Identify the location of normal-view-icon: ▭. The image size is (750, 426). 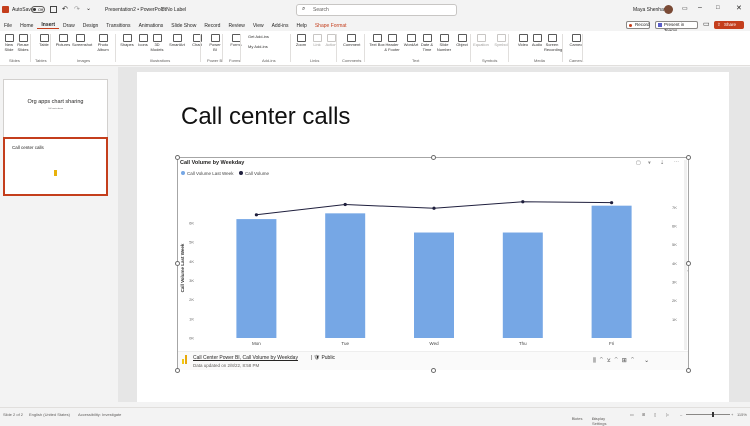
(632, 414).